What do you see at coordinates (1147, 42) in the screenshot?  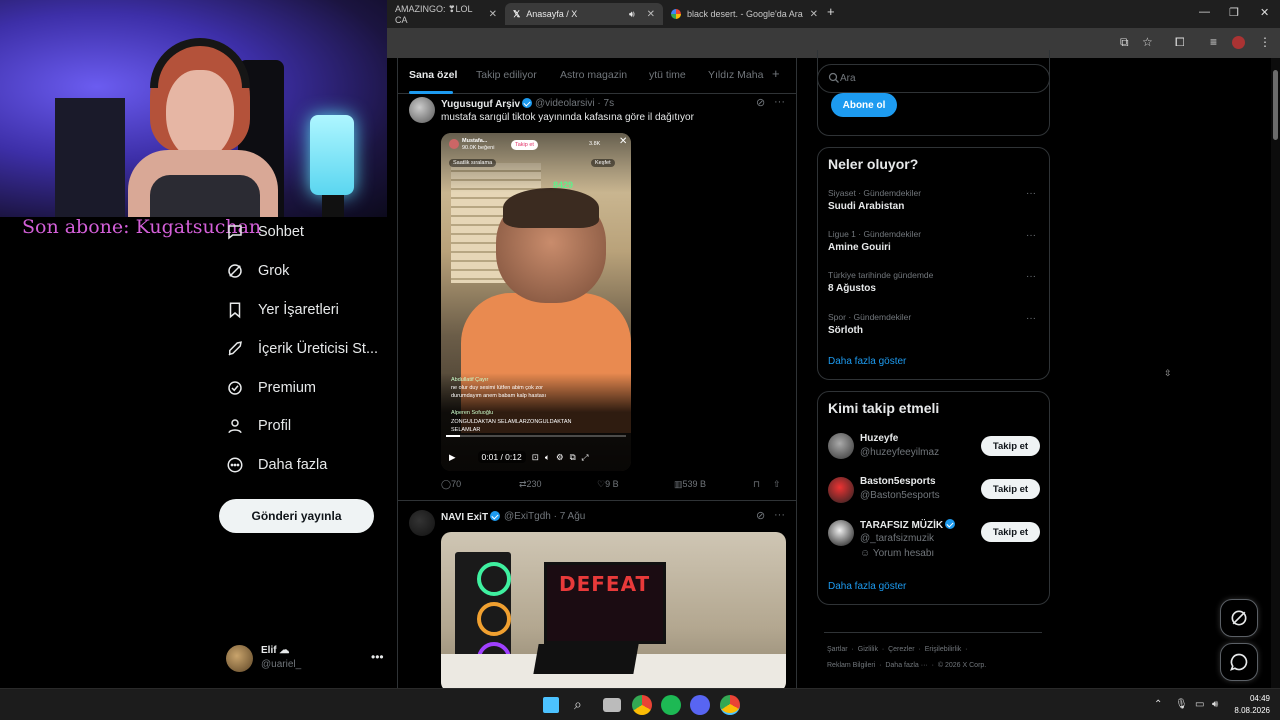 I see `star-icon: ☆` at bounding box center [1147, 42].